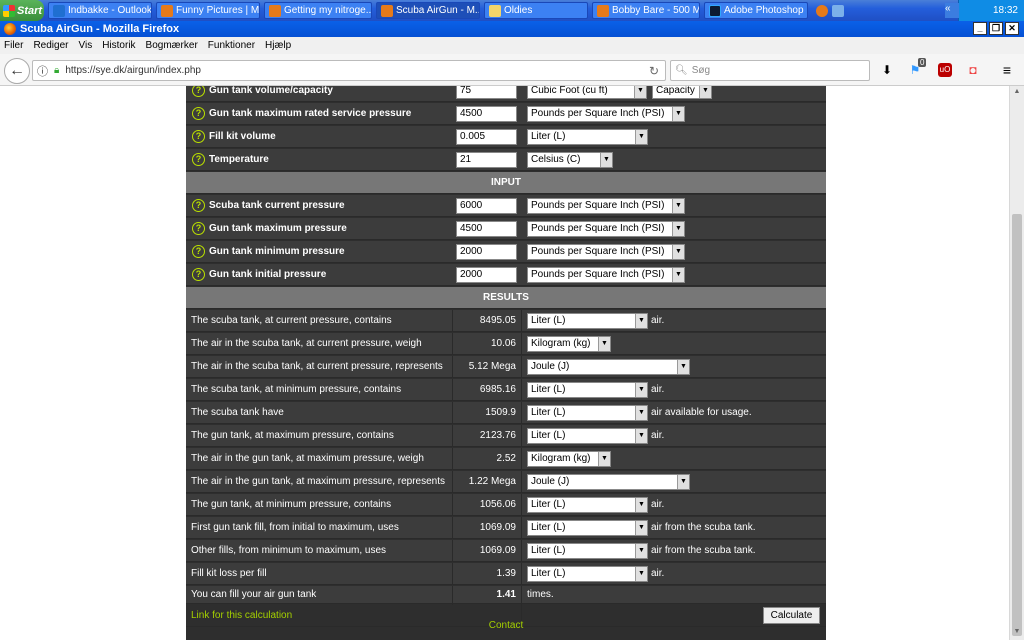 The width and height of the screenshot is (1024, 640). Describe the element at coordinates (486, 252) in the screenshot. I see `gun-min-pressure-input: 2000` at that location.